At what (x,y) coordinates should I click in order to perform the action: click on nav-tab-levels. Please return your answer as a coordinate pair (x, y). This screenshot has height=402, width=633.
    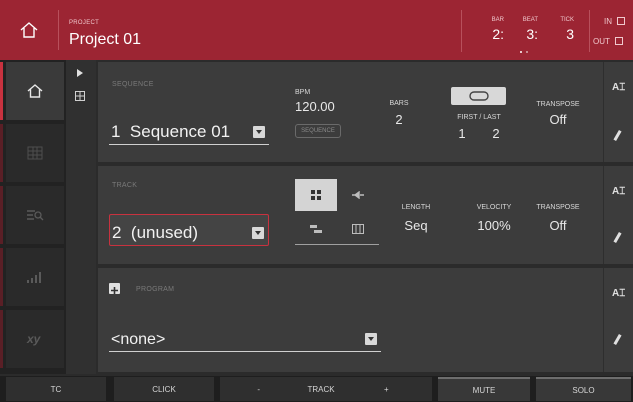
    Looking at the image, I should click on (32, 277).